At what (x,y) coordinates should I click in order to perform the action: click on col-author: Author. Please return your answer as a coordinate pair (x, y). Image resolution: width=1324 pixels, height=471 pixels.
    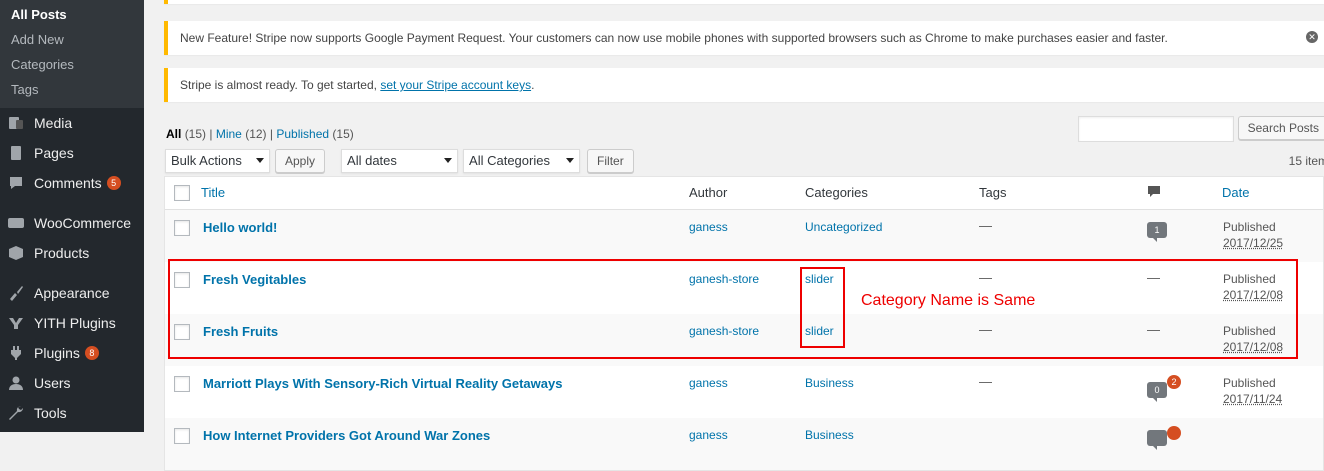
    Looking at the image, I should click on (708, 192).